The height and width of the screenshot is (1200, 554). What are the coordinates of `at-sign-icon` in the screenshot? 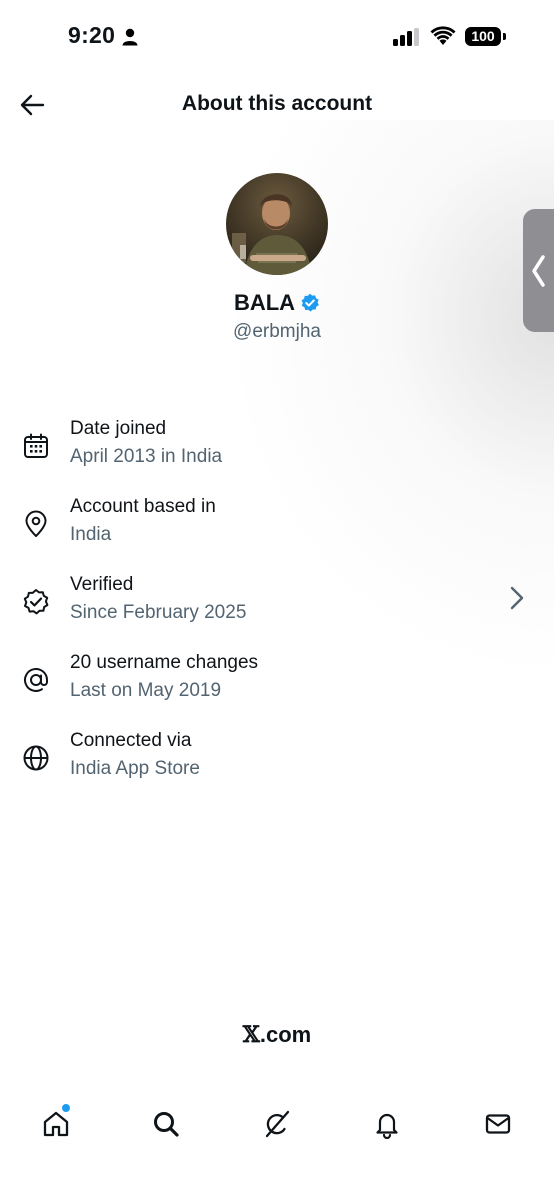 It's located at (36, 680).